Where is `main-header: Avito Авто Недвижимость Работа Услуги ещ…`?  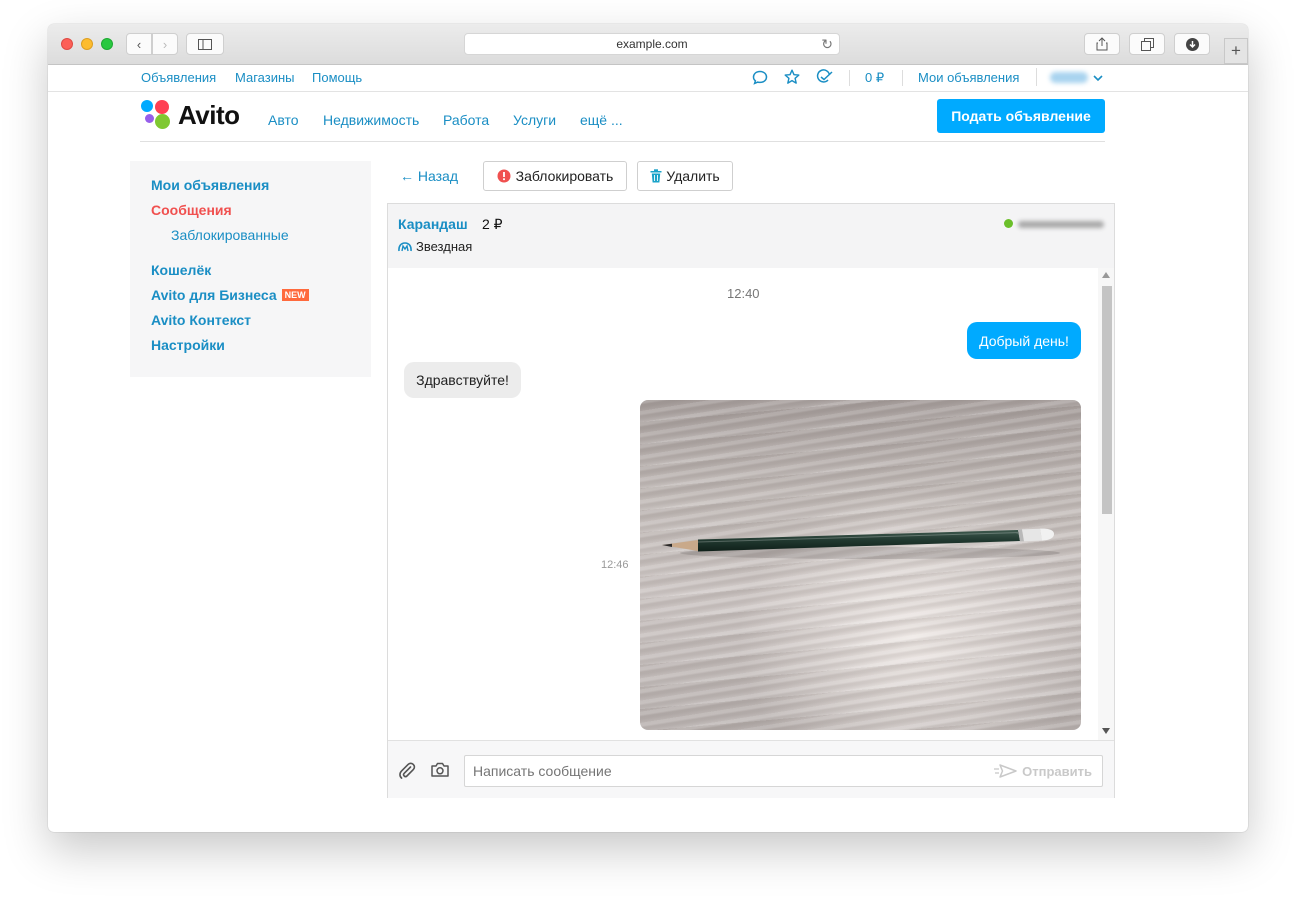 main-header: Avito Авто Недвижимость Работа Услуги ещ… is located at coordinates (648, 117).